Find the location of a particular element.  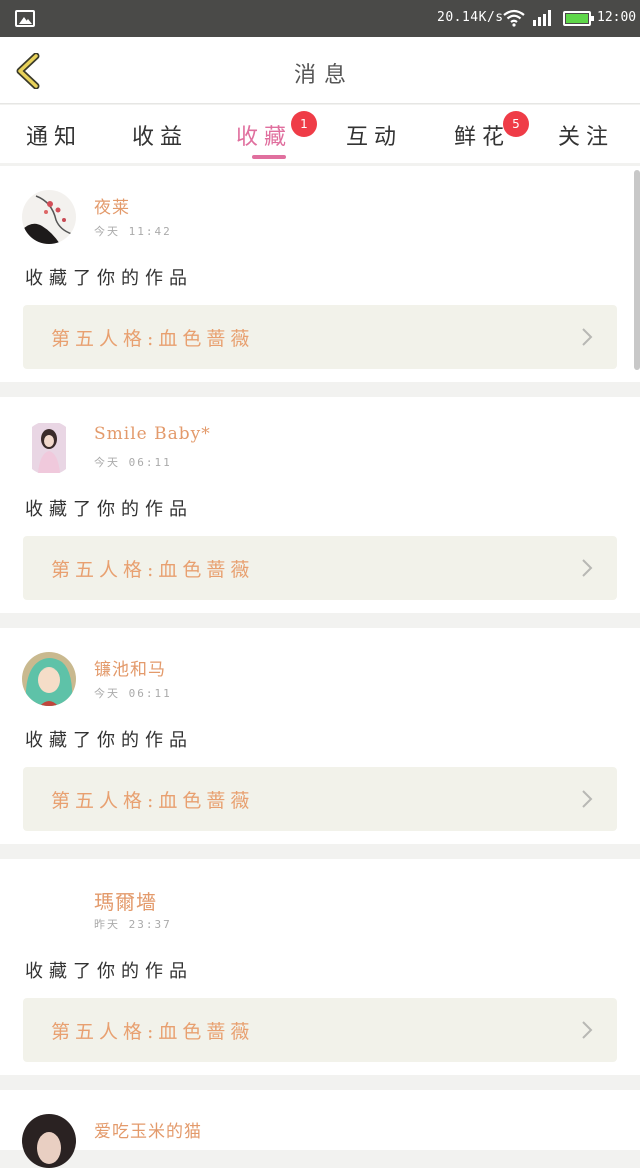

page-title: 消息 is located at coordinates (323, 75).